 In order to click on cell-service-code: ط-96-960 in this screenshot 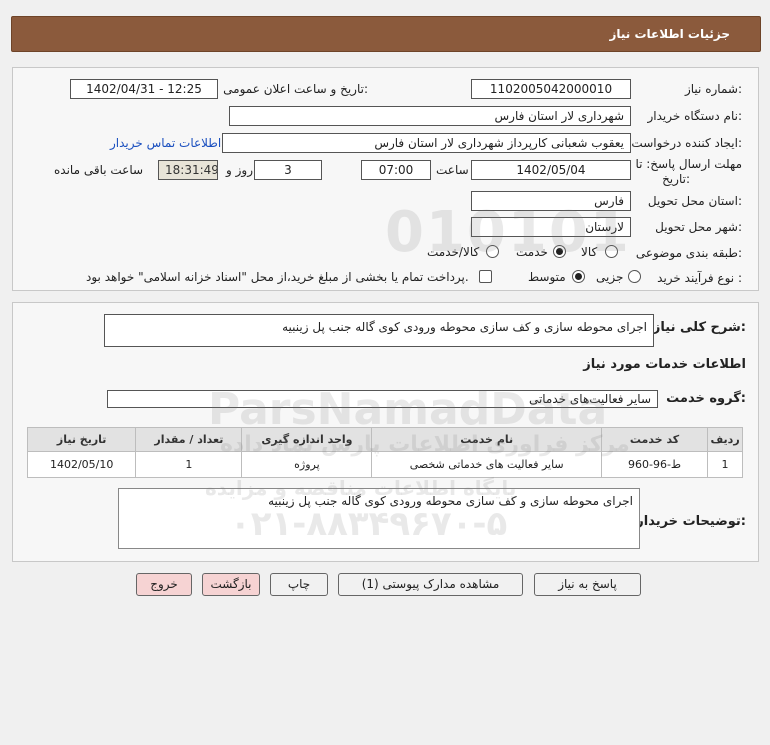, I will do `click(654, 464)`.